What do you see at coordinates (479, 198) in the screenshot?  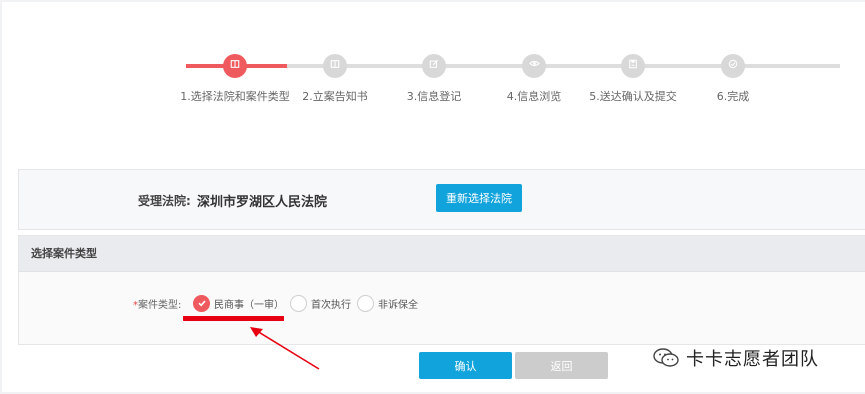 I see `reselect-court-button: 重新选择法院` at bounding box center [479, 198].